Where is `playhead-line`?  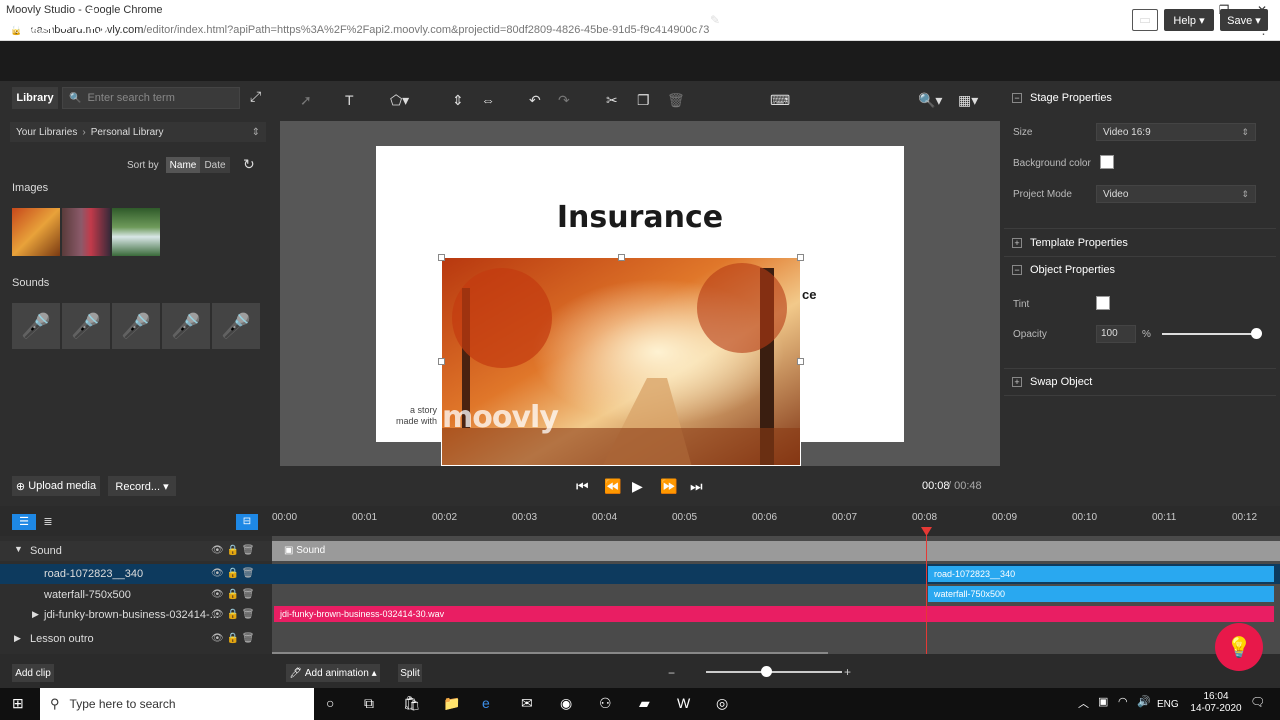
playhead-line is located at coordinates (926, 593).